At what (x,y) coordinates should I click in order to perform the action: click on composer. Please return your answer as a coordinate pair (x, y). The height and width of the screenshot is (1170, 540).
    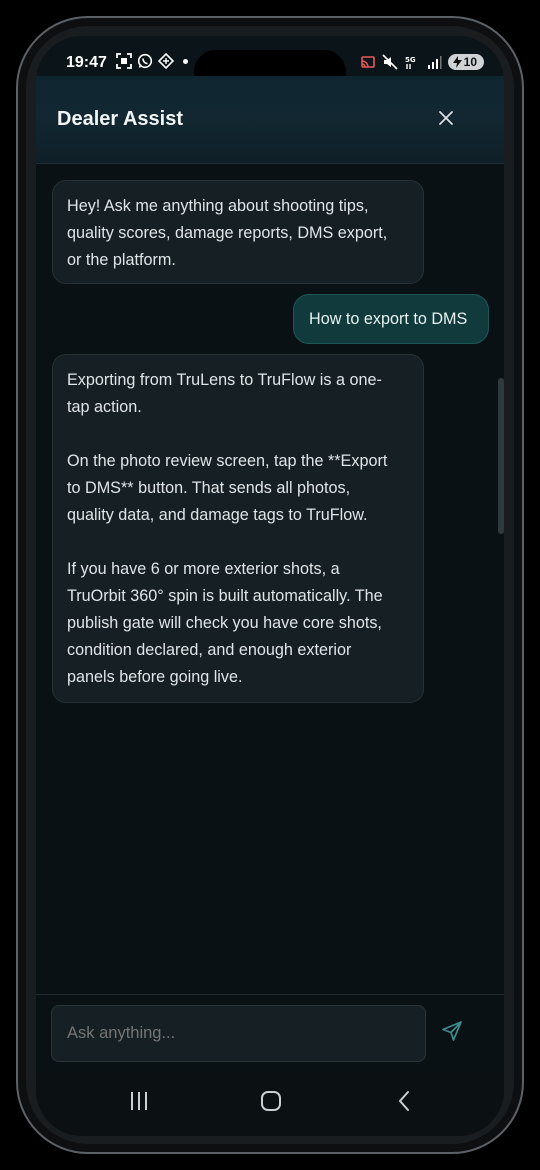
    Looking at the image, I should click on (270, 1033).